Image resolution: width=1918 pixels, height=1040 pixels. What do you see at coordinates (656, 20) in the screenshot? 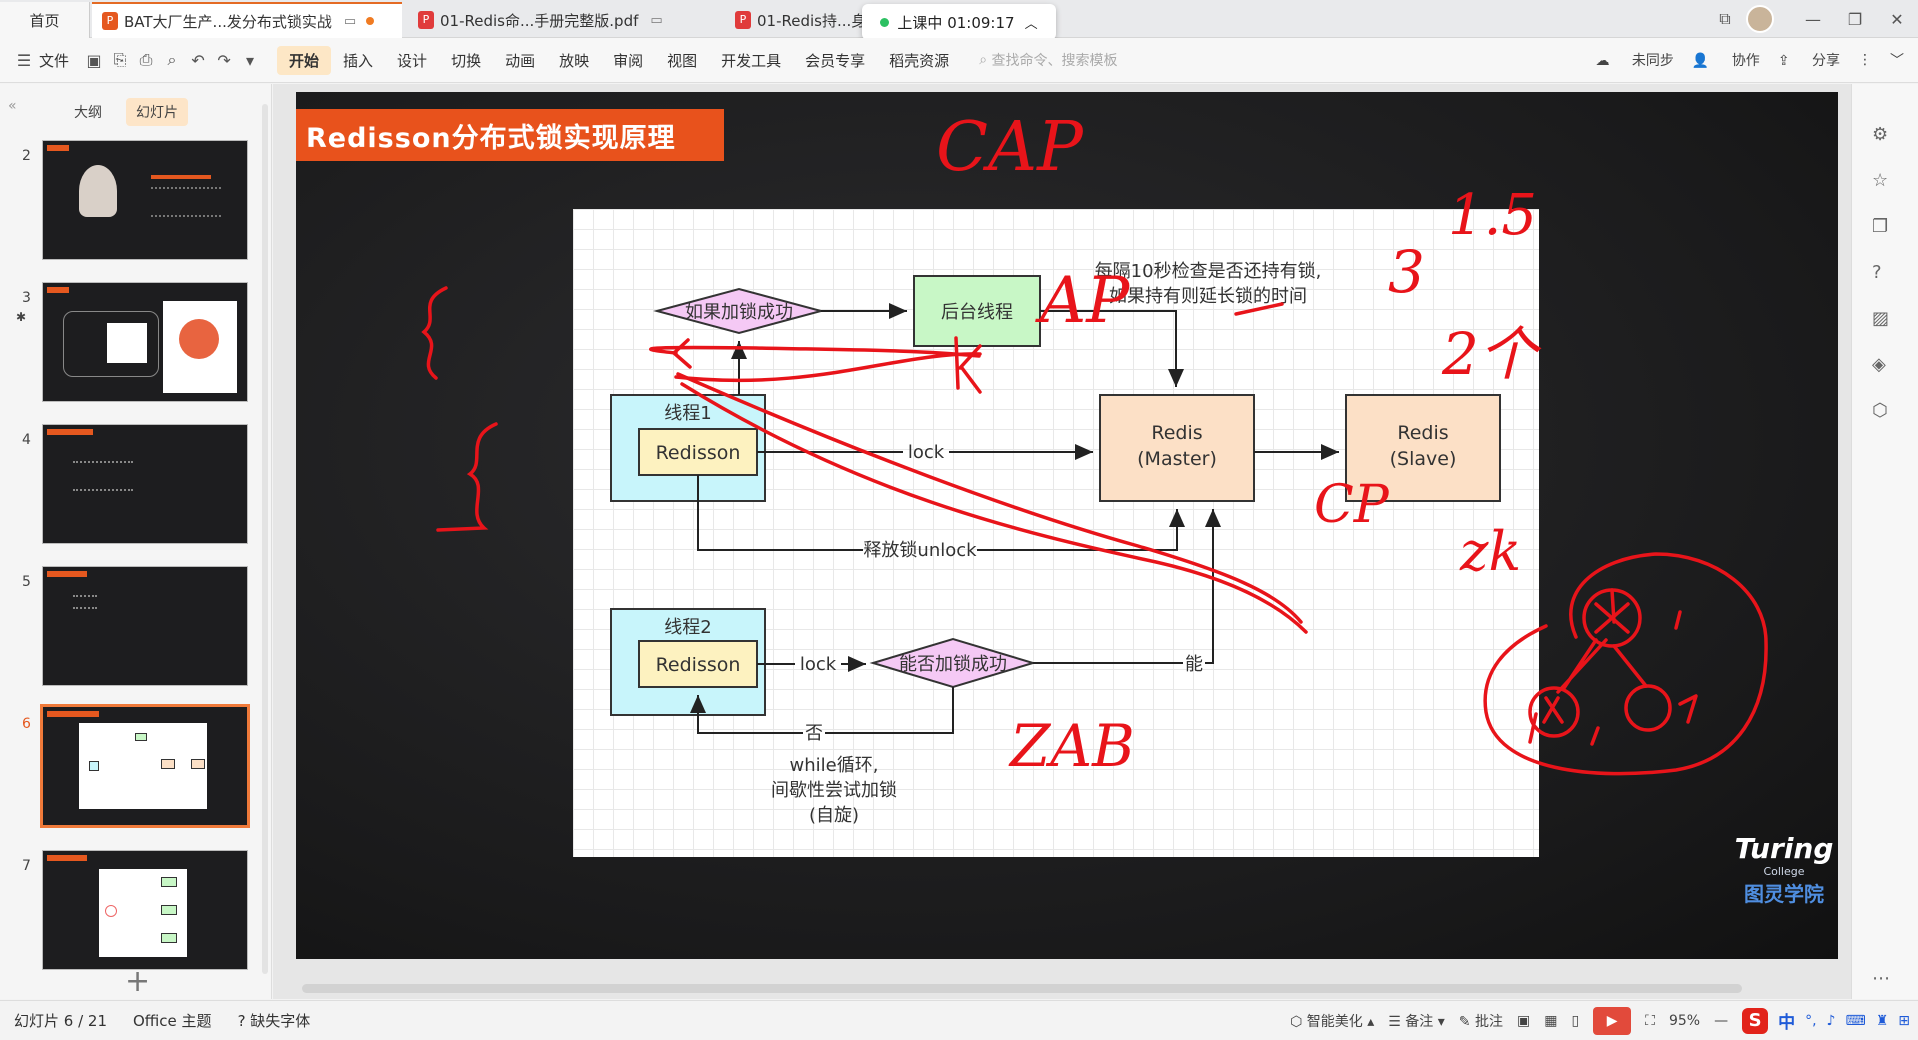
I see `monitor-icon: ▭` at bounding box center [656, 20].